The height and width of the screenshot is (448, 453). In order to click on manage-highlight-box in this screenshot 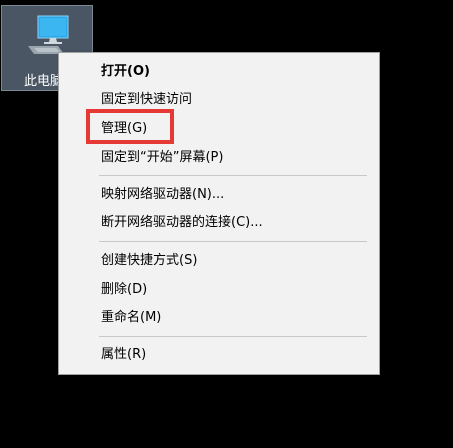, I will do `click(130, 126)`.